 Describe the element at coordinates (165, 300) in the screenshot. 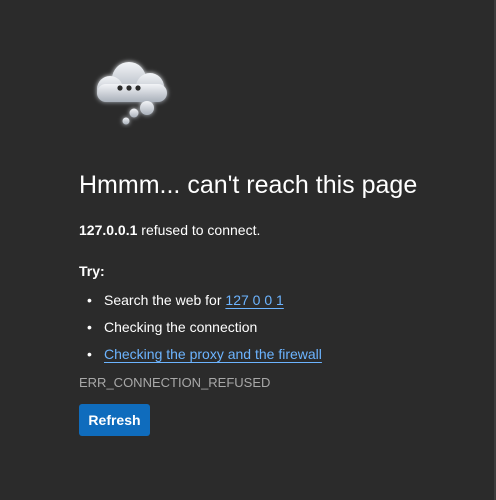

I see `suggestion-text: Search the web for` at that location.